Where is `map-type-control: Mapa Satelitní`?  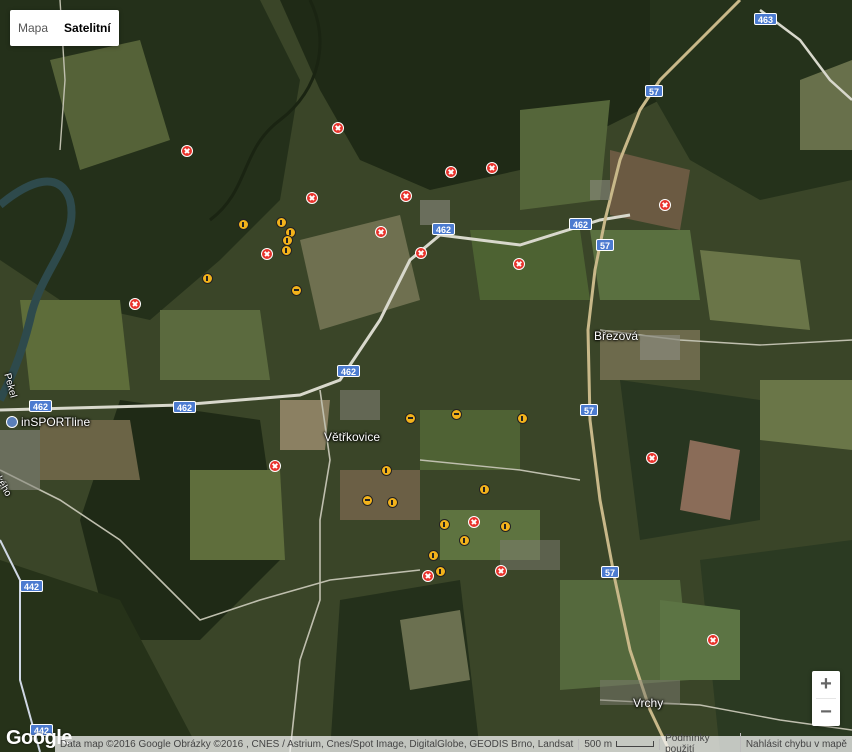 map-type-control: Mapa Satelitní is located at coordinates (64, 28).